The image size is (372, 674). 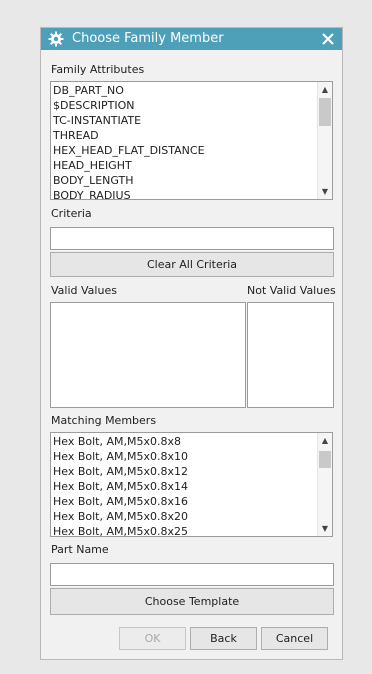 What do you see at coordinates (184, 441) in the screenshot?
I see `matching-member-item: Hex Bolt, AM,M5x0.8x8` at bounding box center [184, 441].